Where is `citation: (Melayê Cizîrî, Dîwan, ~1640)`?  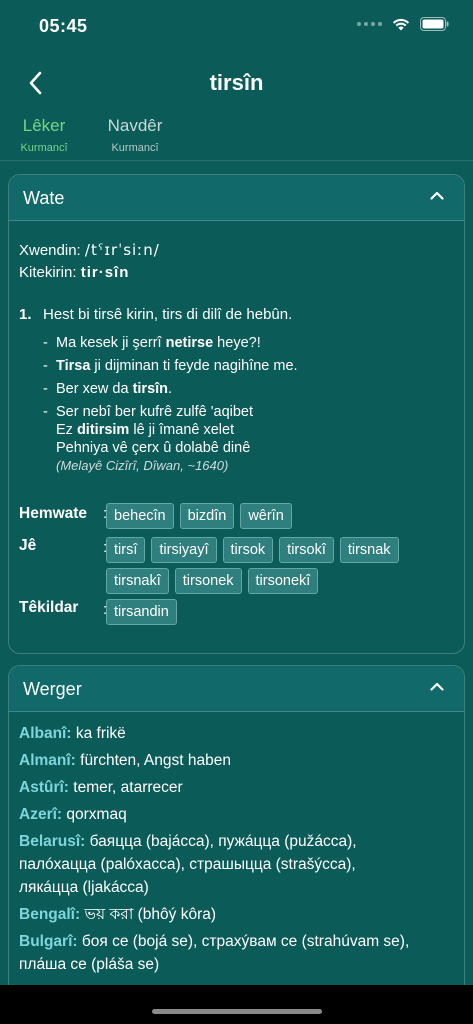
citation: (Melayê Cizîrî, Dîwan, ~1640) is located at coordinates (142, 465).